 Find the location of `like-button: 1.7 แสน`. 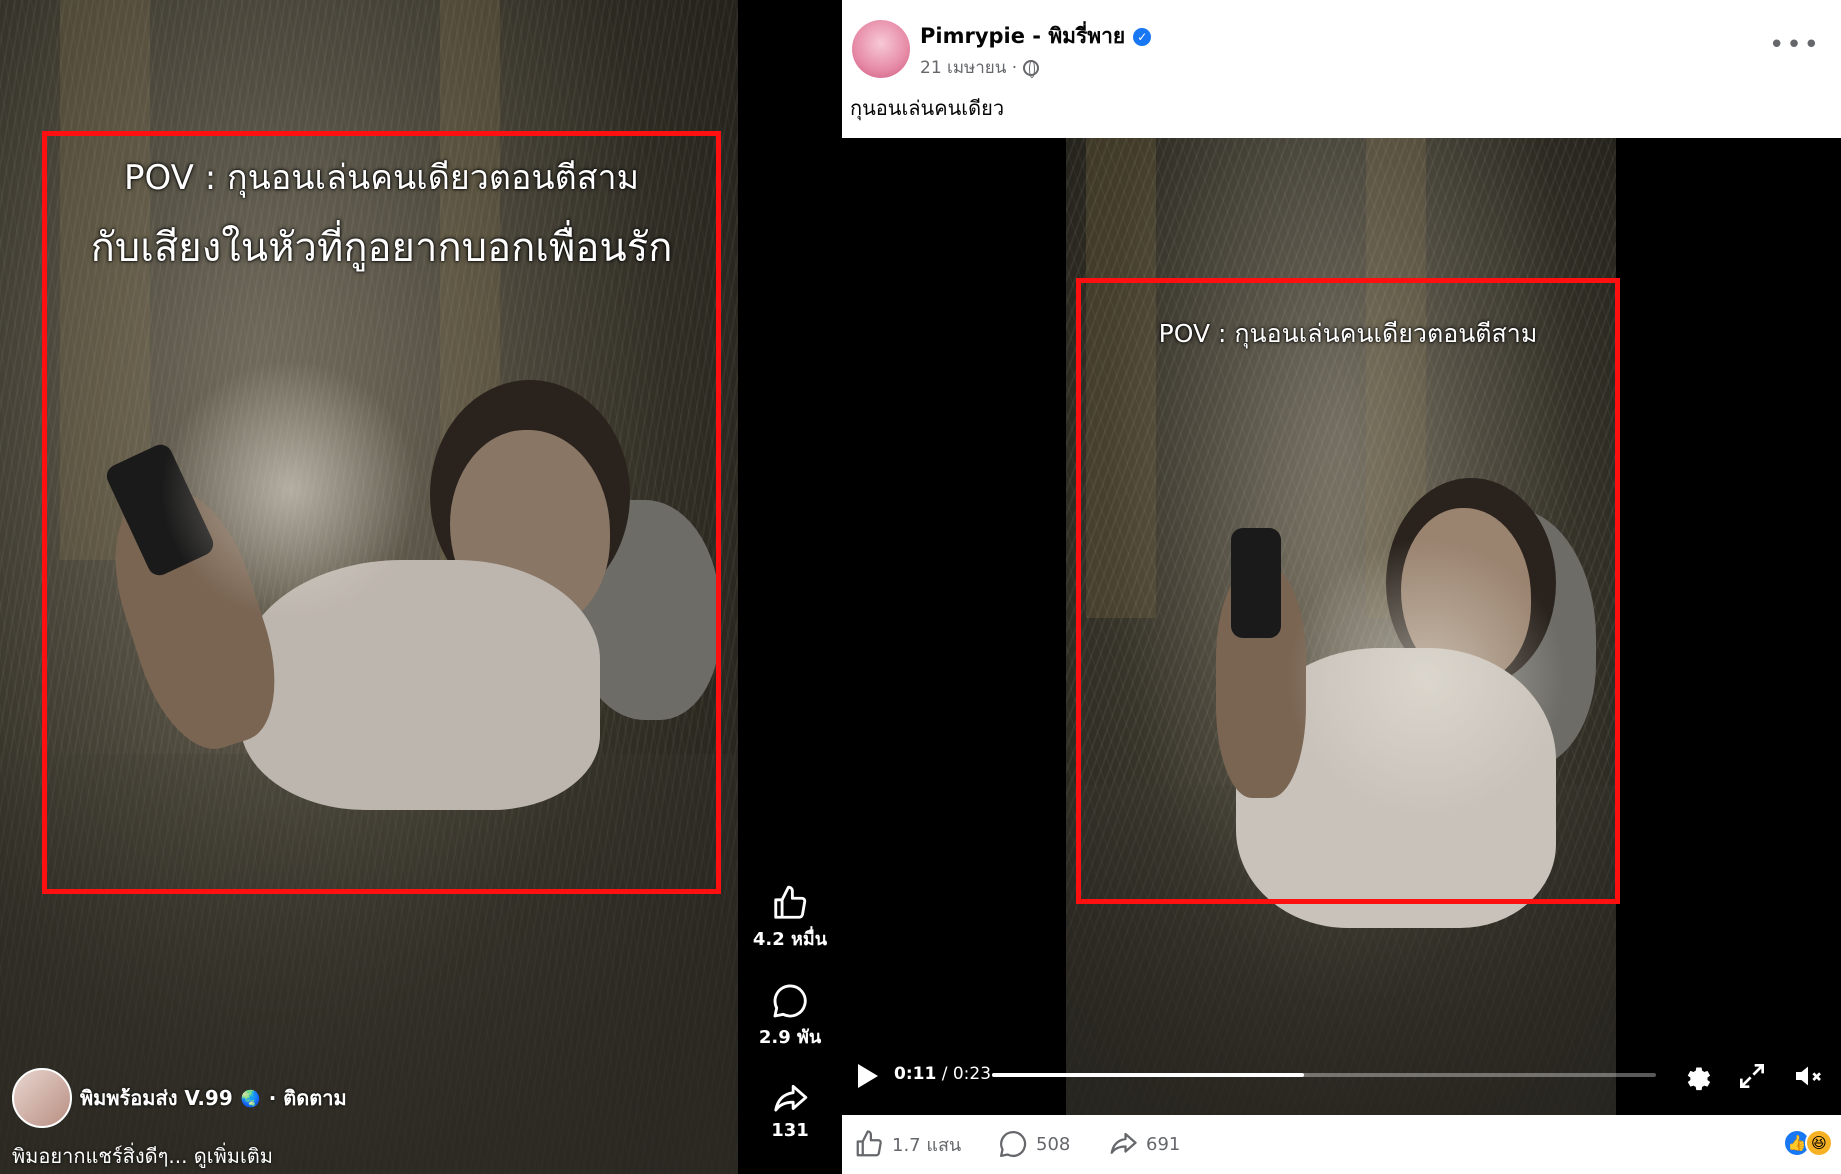

like-button: 1.7 แสน is located at coordinates (907, 1144).